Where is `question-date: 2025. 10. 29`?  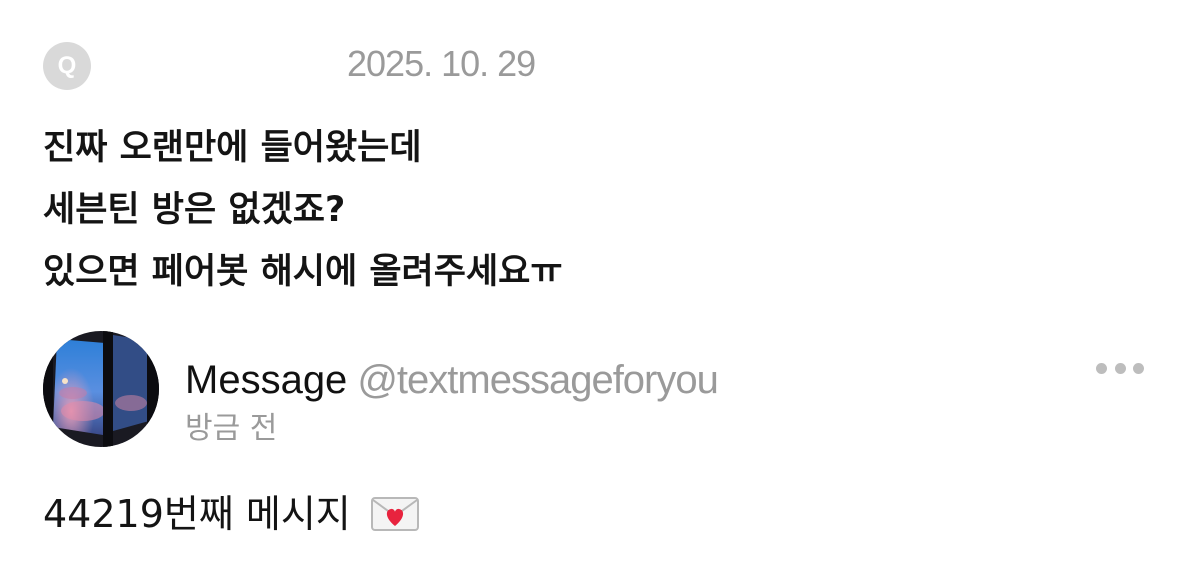 question-date: 2025. 10. 29 is located at coordinates (441, 63).